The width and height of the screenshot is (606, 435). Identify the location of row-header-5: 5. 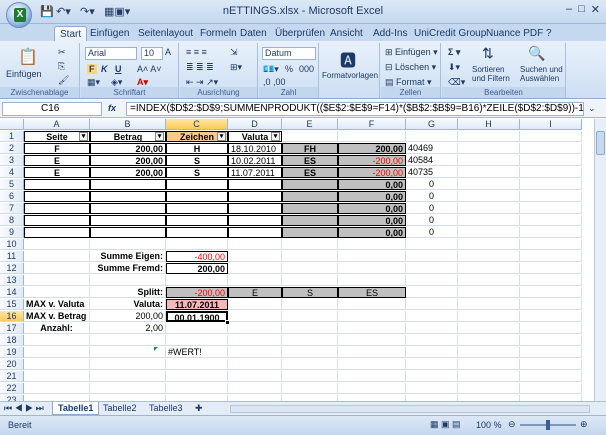
(12, 184).